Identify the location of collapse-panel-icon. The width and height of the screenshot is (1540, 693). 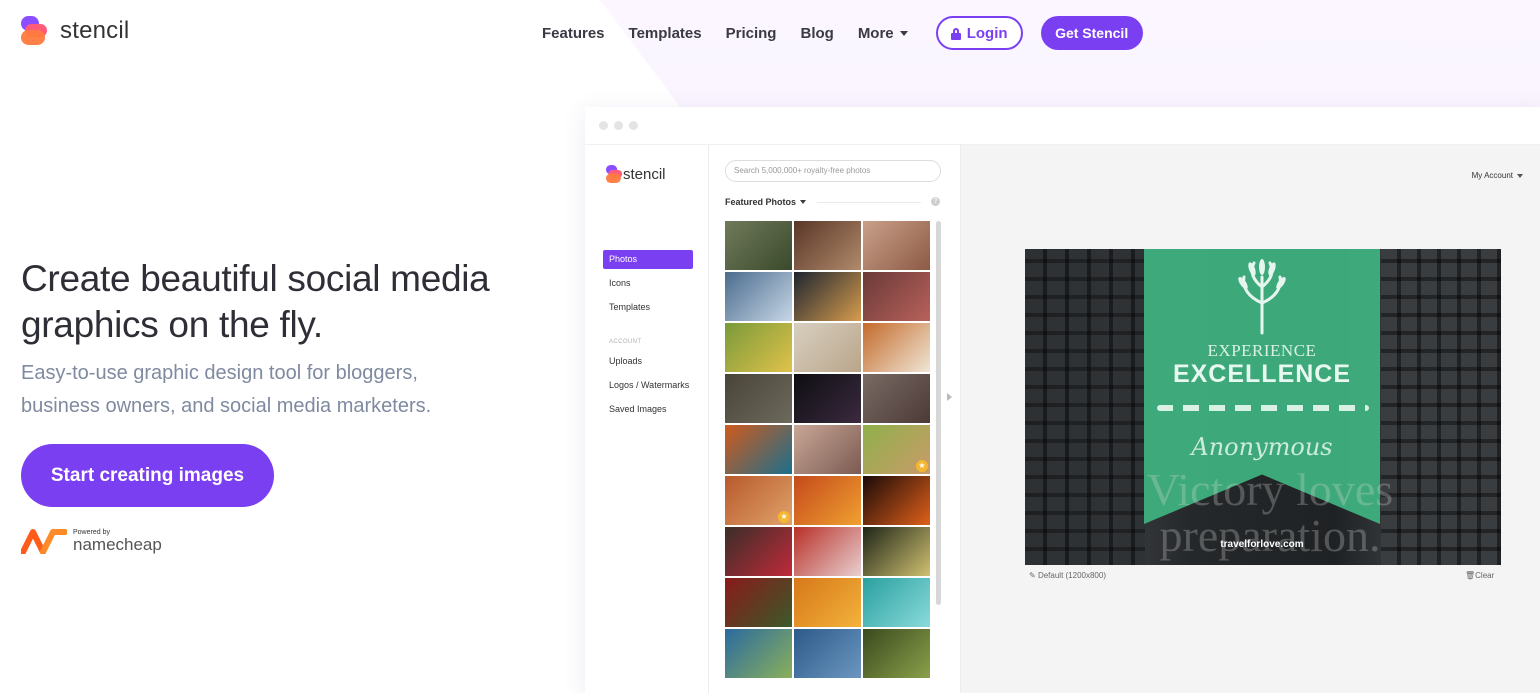
(949, 397).